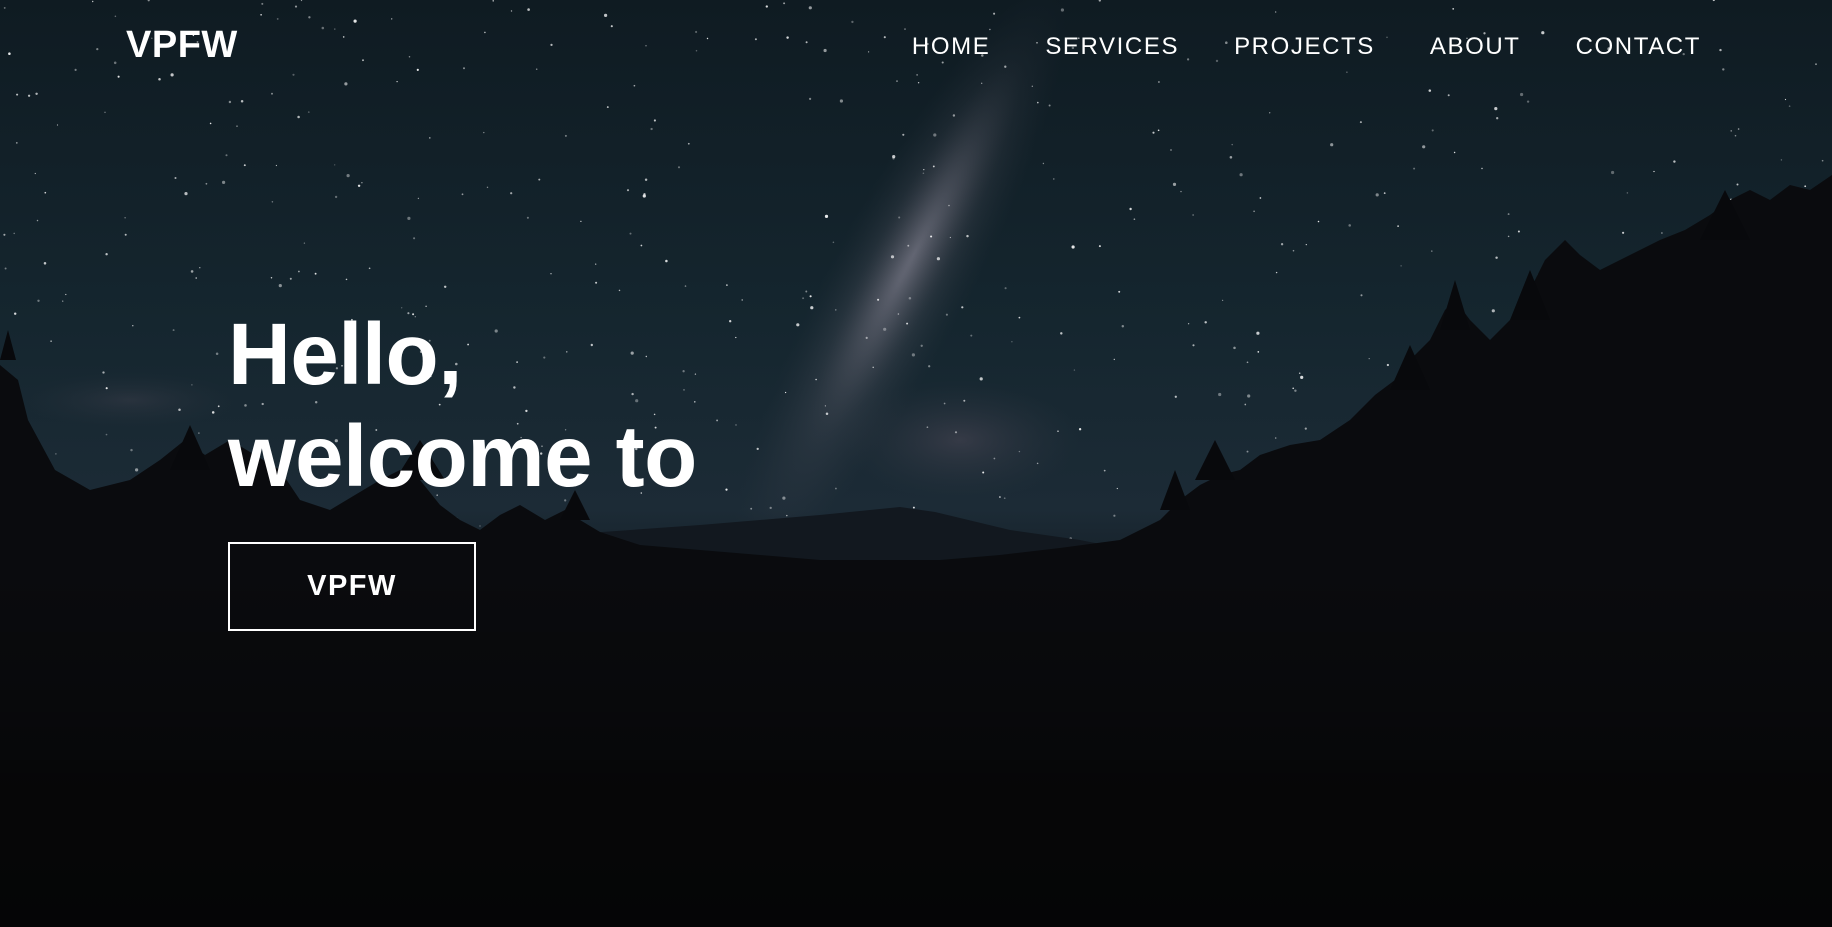 This screenshot has height=927, width=1832. I want to click on nav-link-projects: PROJECTS, so click(1304, 47).